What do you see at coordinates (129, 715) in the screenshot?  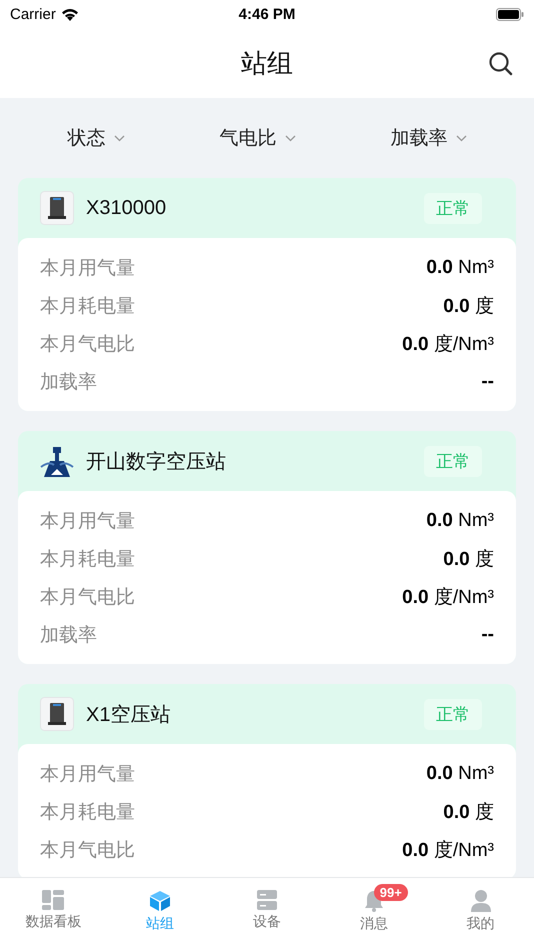 I see `station-name: X1空压站` at bounding box center [129, 715].